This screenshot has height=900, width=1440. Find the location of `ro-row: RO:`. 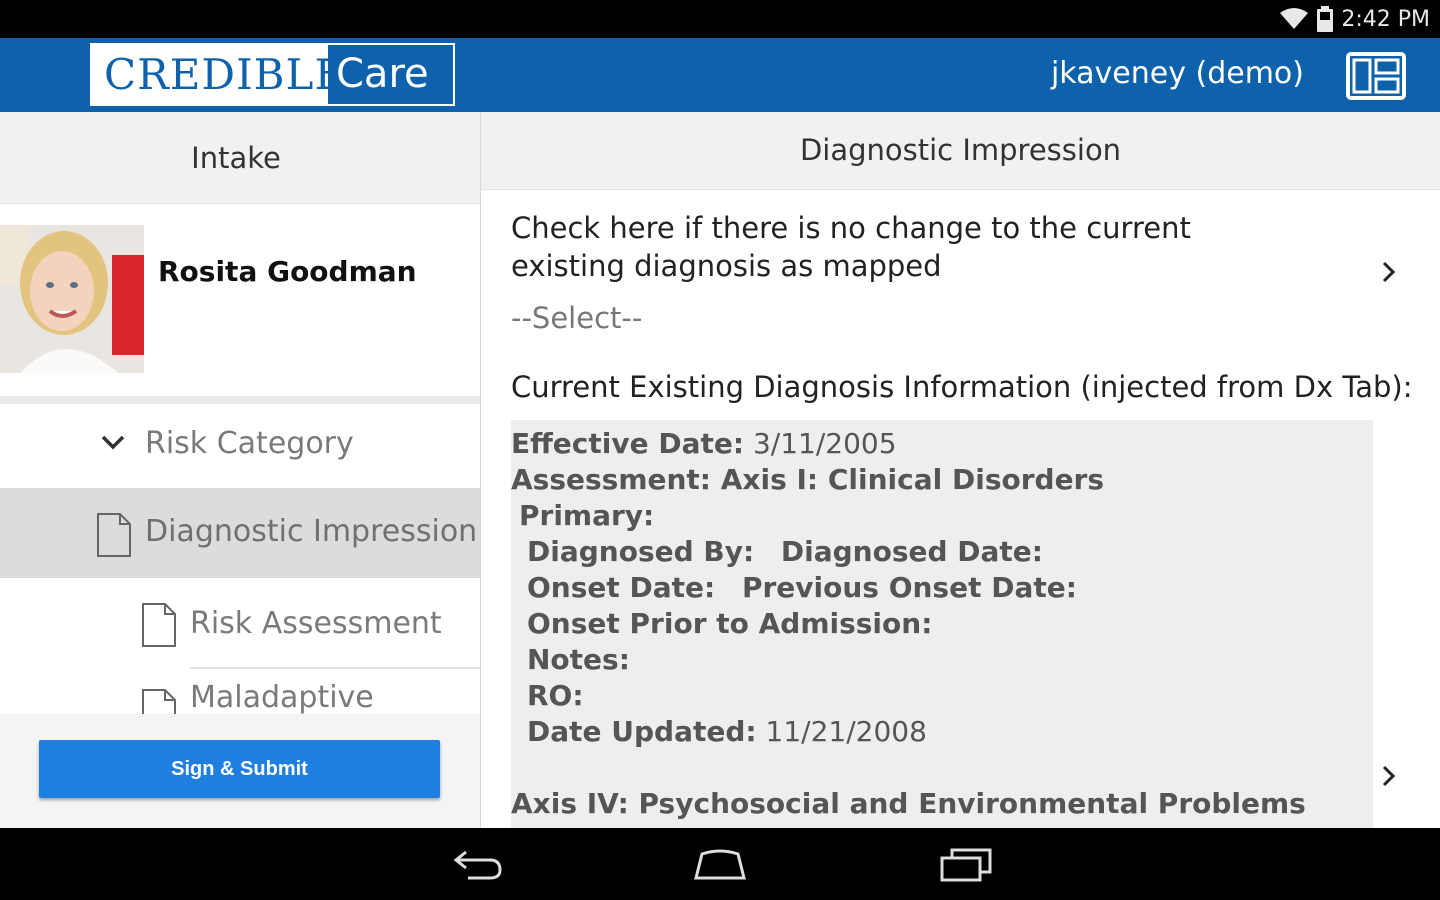

ro-row: RO: is located at coordinates (555, 695).